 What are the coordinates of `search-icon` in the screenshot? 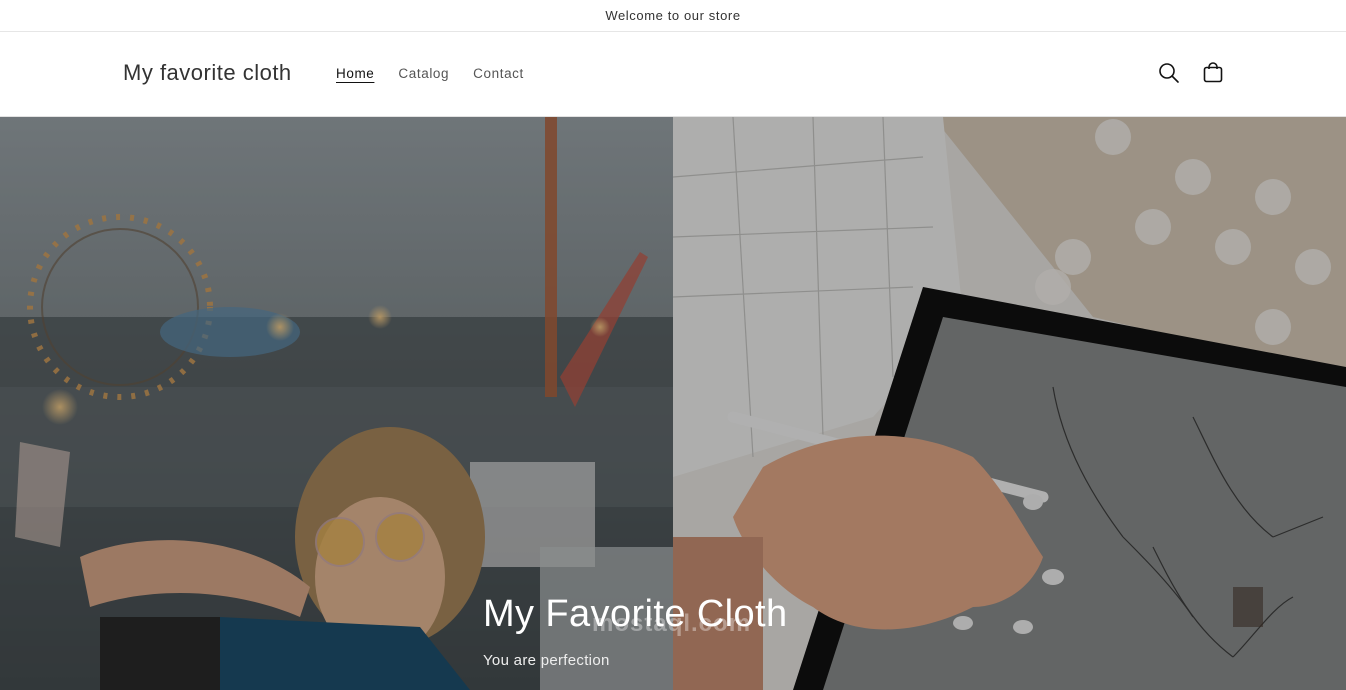 It's located at (1169, 73).